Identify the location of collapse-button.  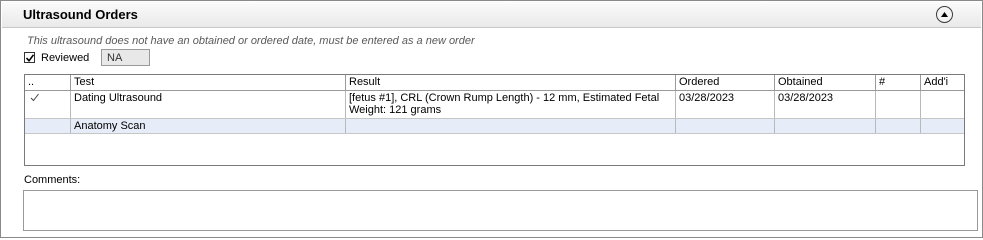
(944, 14).